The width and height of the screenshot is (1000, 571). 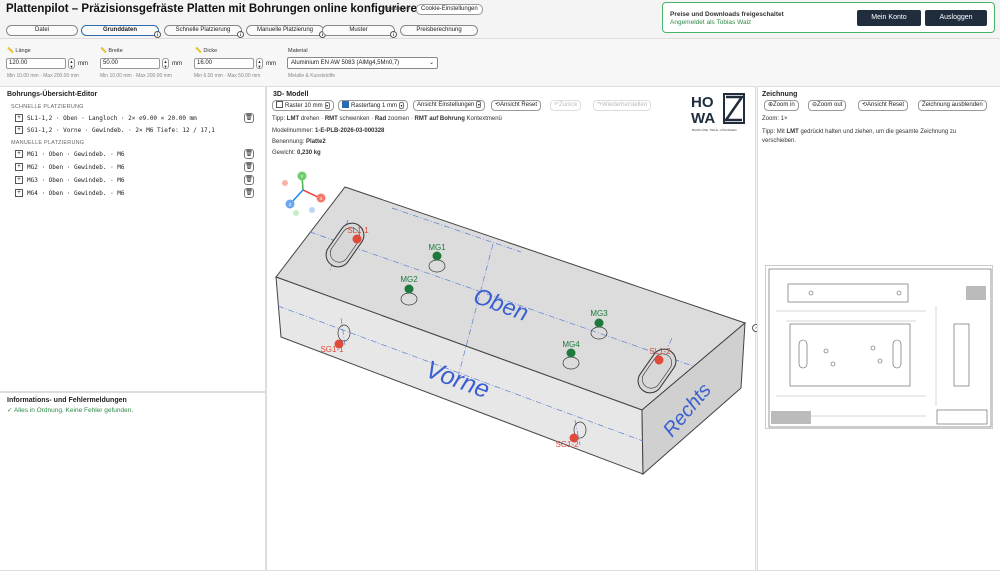 I want to click on logo-text-2: WA, so click(x=703, y=118).